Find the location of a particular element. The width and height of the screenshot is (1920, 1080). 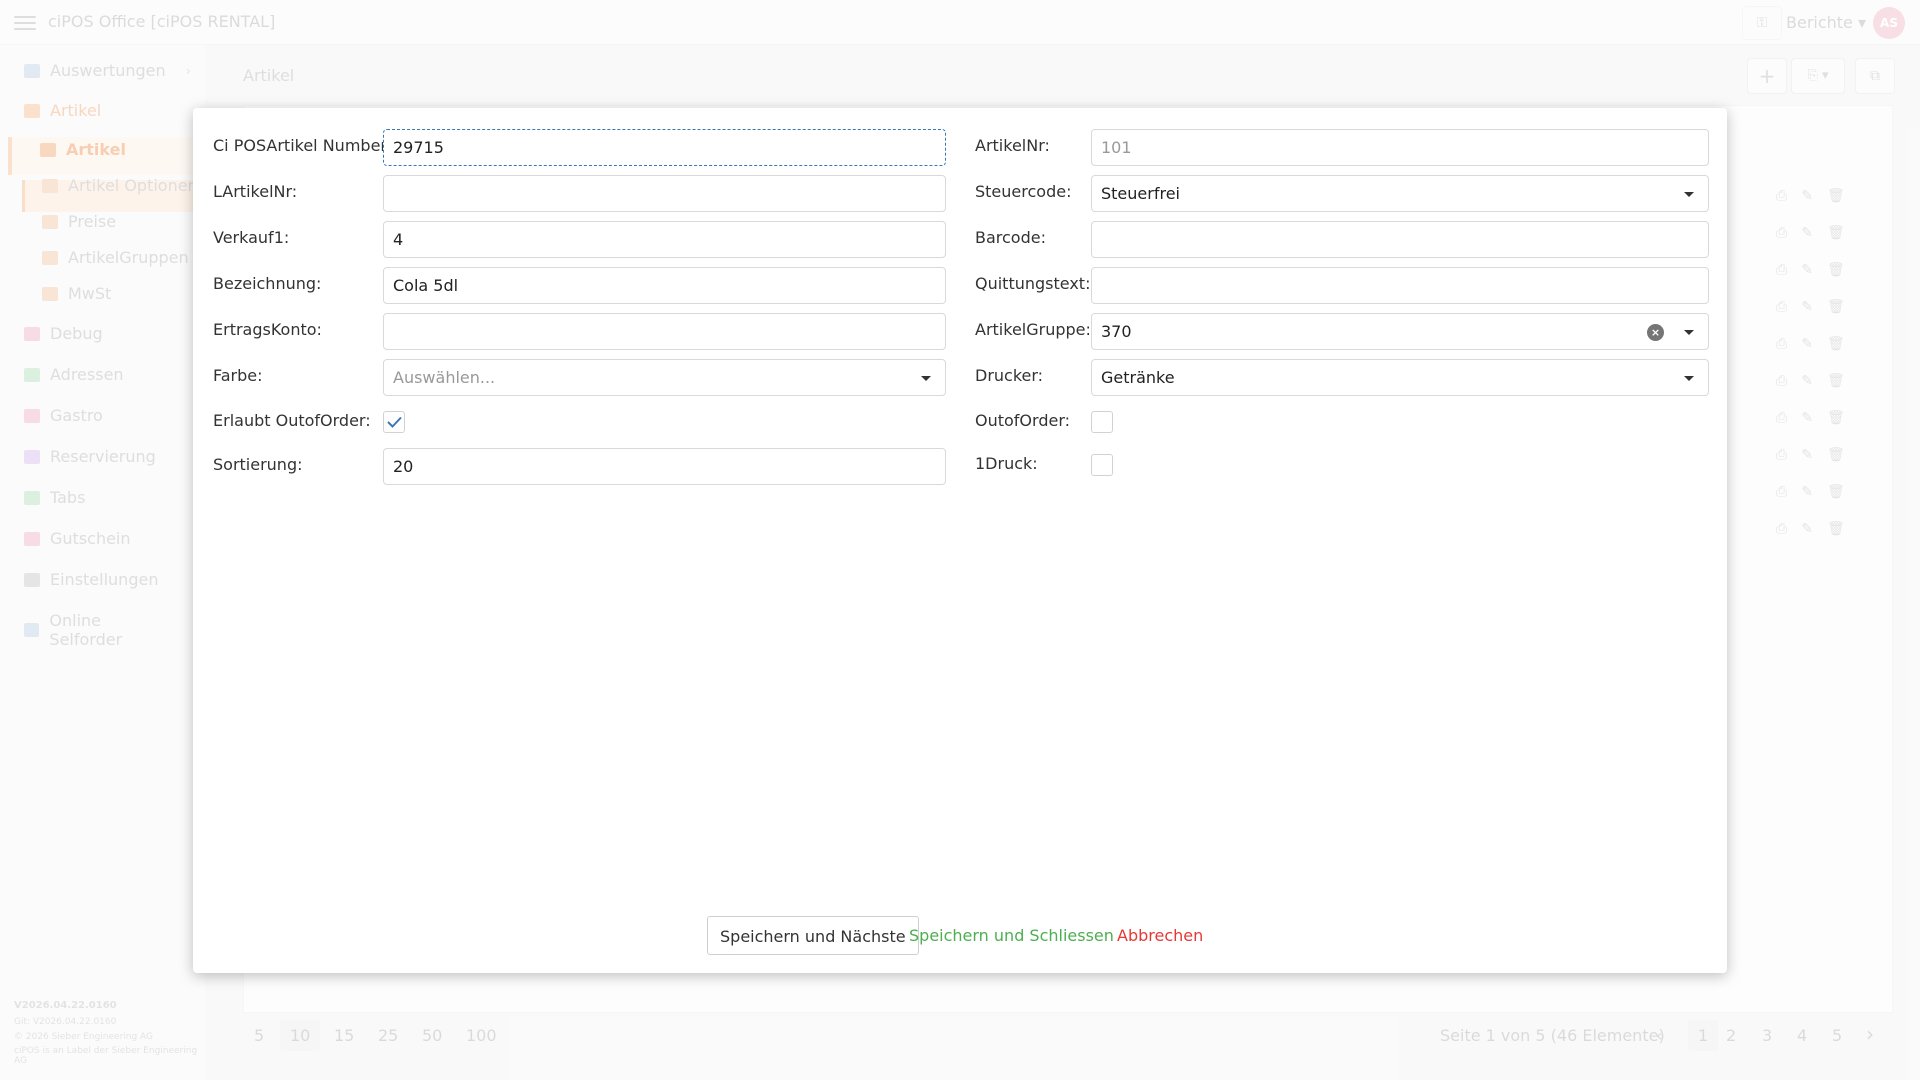

barcode-field is located at coordinates (1400, 239).